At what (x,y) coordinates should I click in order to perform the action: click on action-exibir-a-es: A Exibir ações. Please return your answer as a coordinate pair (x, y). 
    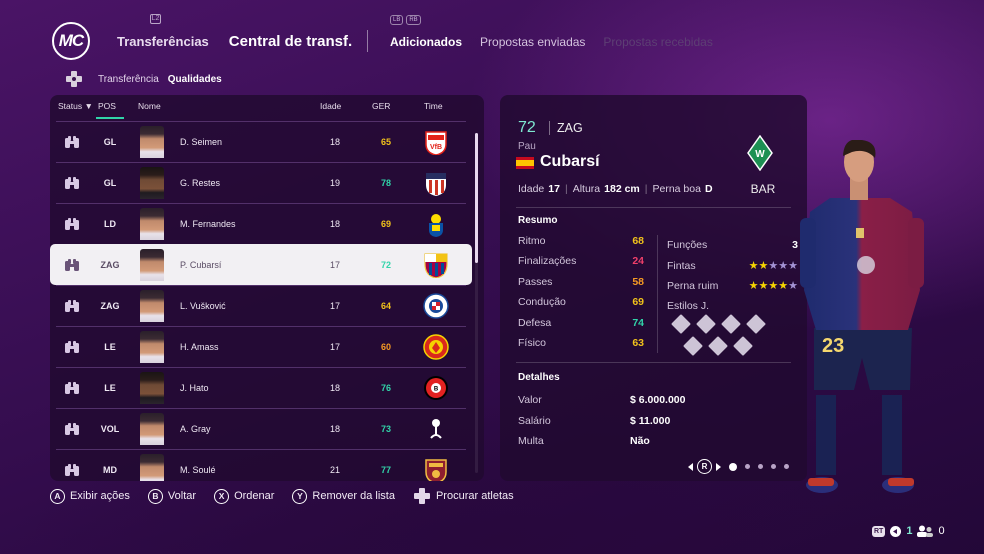
    Looking at the image, I should click on (90, 496).